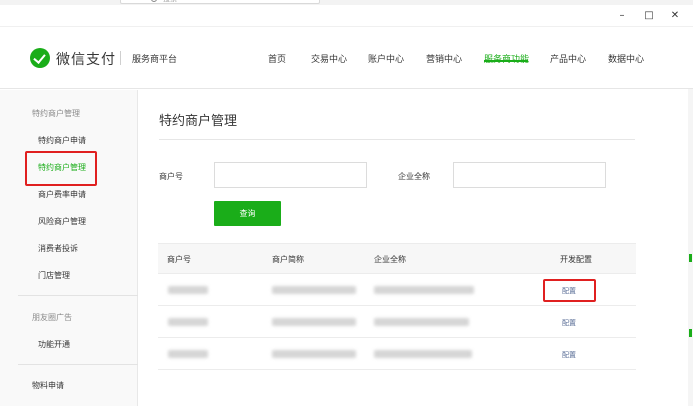  What do you see at coordinates (506, 58) in the screenshot?
I see `nav-provider-functions: 服务商功能` at bounding box center [506, 58].